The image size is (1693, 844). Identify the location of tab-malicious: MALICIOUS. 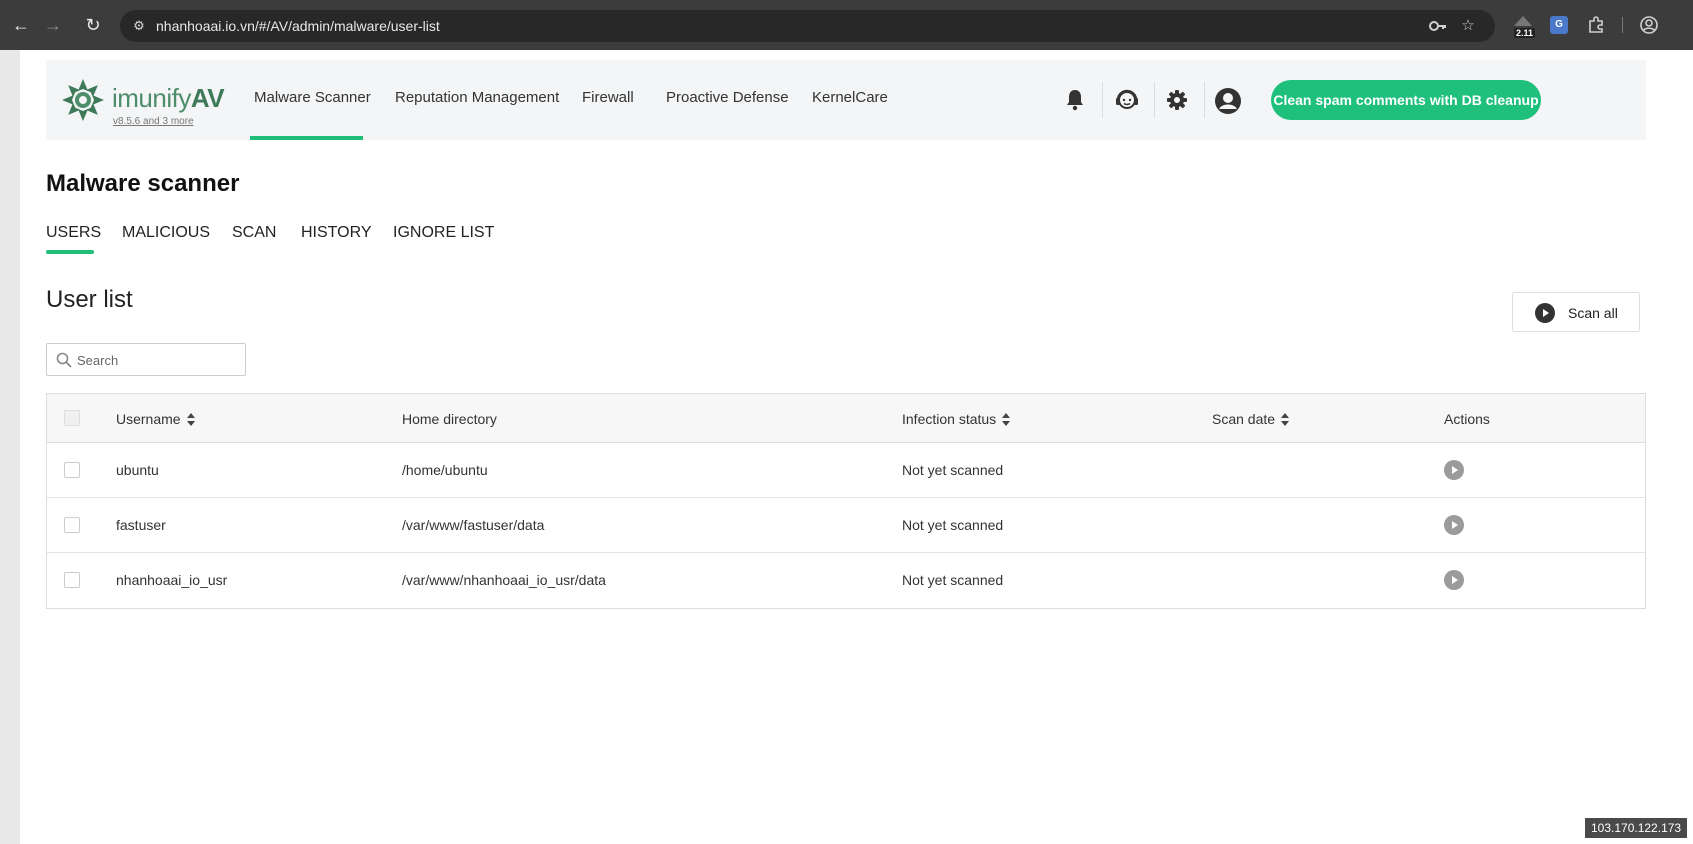
(166, 233).